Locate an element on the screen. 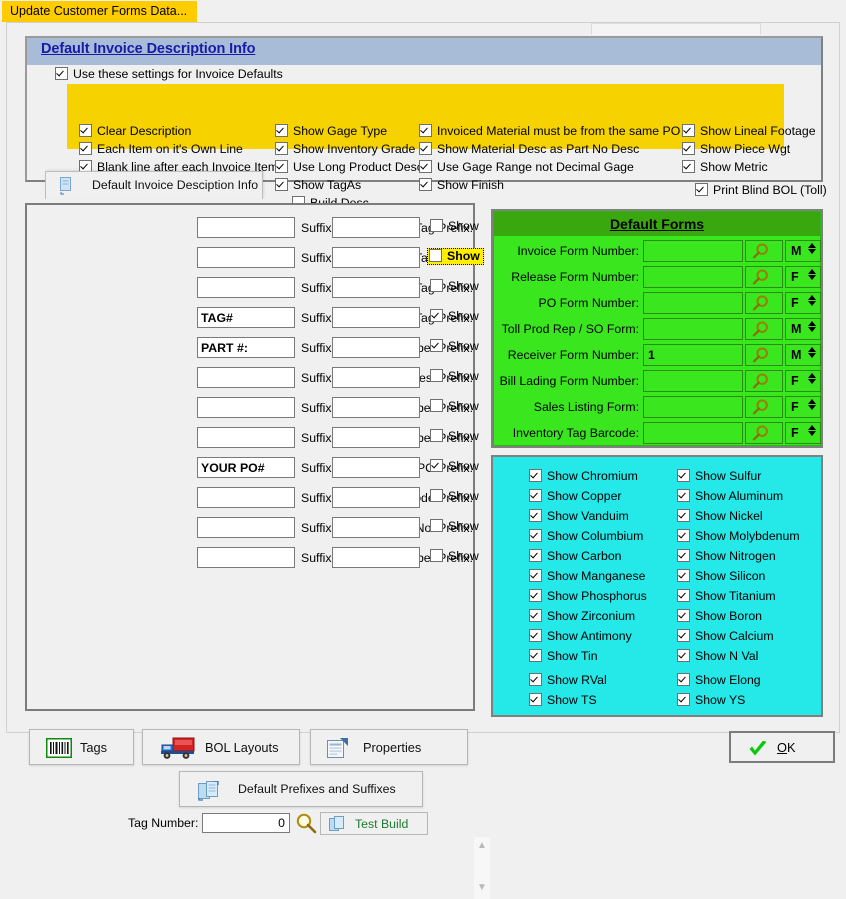 The image size is (846, 899). default-prefixes-suffixes-button: Default Prefixes and Suffixes is located at coordinates (301, 789).